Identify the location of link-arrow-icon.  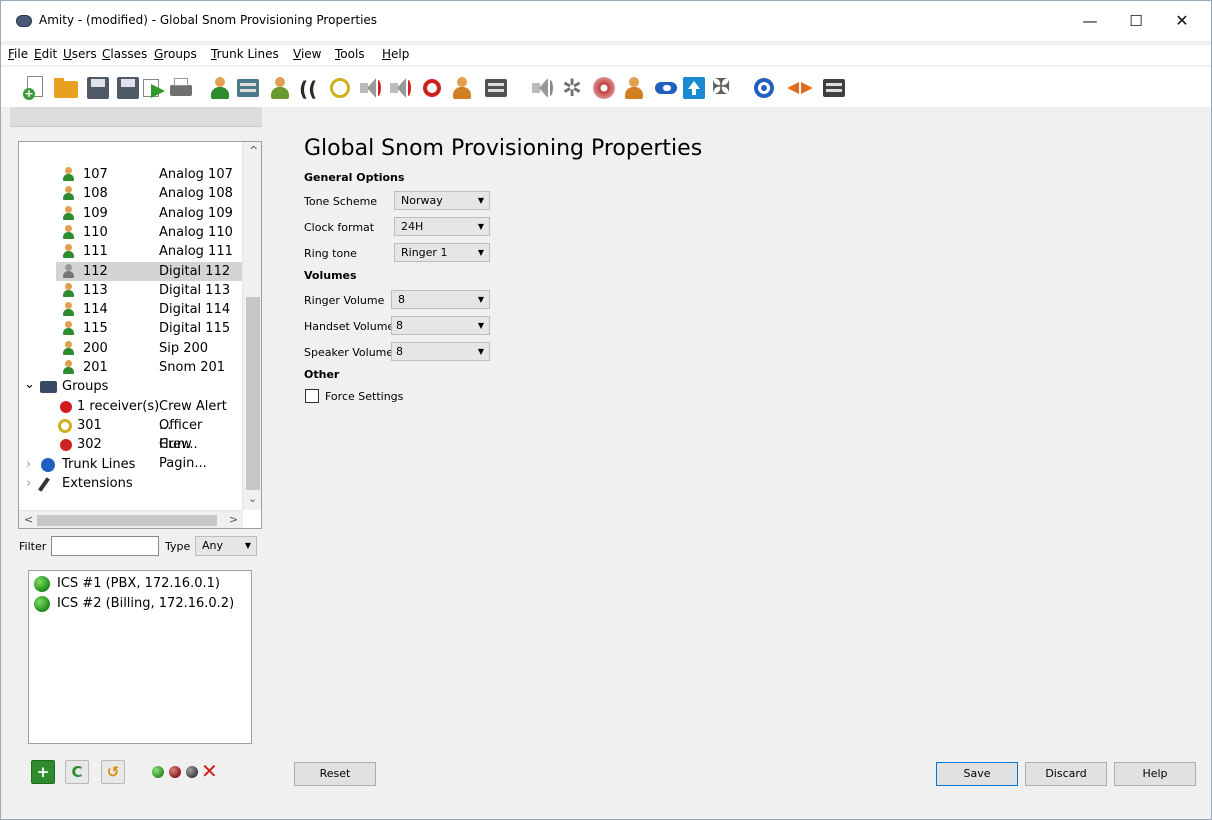
(666, 88).